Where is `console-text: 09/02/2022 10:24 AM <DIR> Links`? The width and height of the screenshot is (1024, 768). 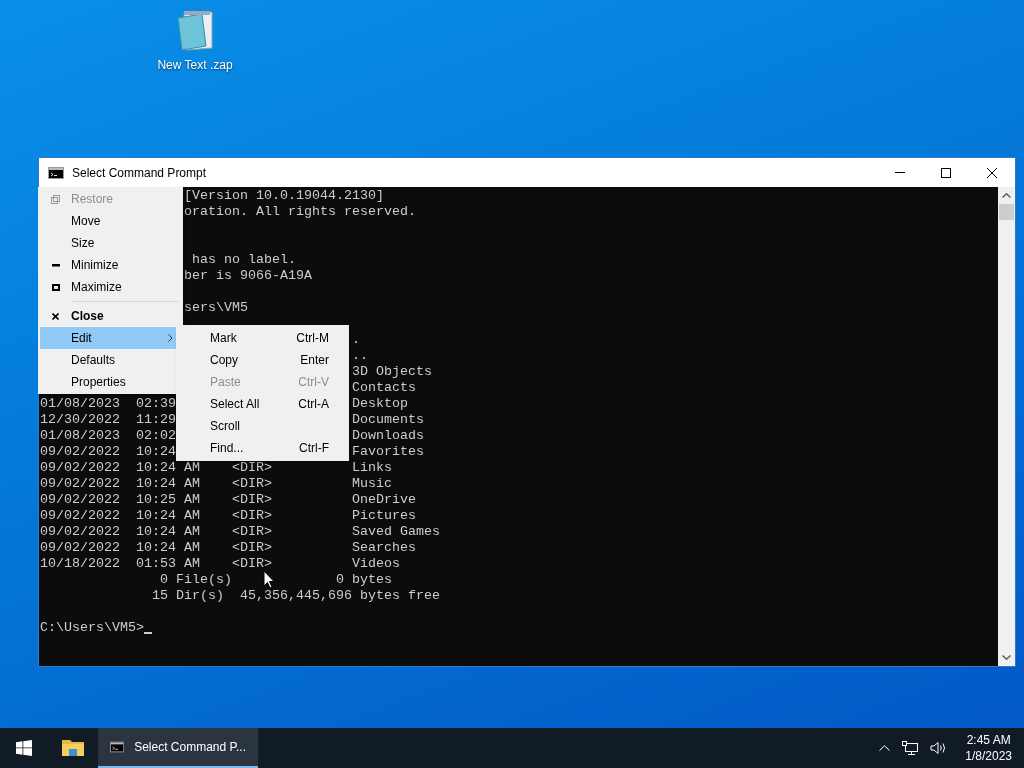 console-text: 09/02/2022 10:24 AM <DIR> Links is located at coordinates (216, 468).